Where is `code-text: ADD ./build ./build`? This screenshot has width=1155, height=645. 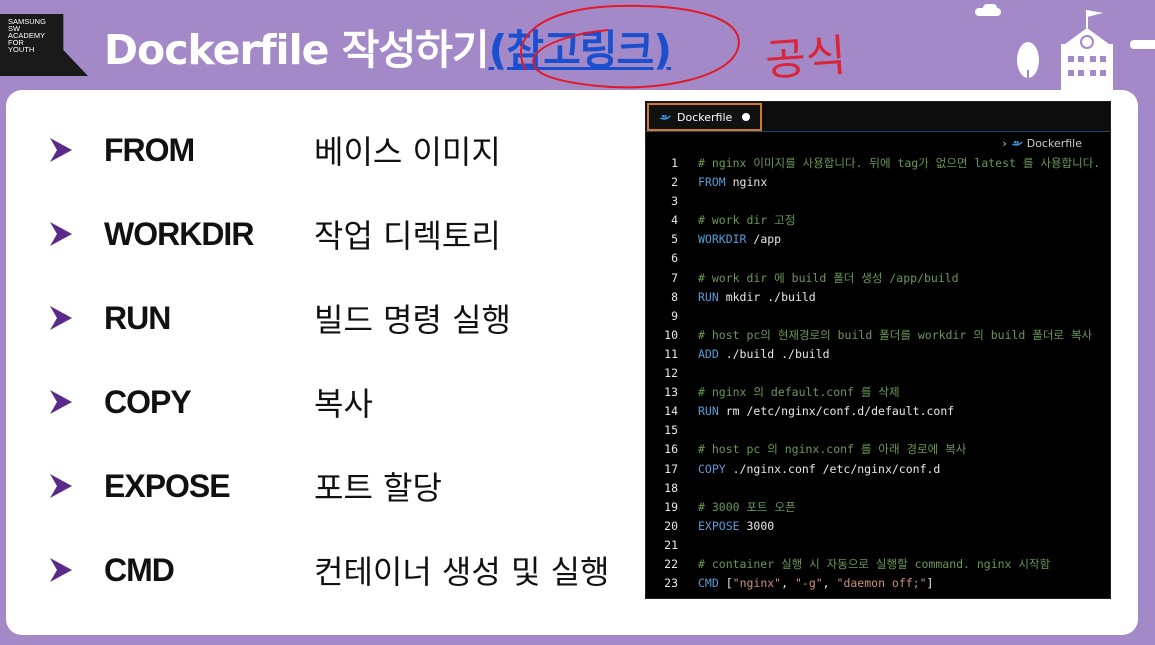
code-text: ADD ./build ./build is located at coordinates (764, 354).